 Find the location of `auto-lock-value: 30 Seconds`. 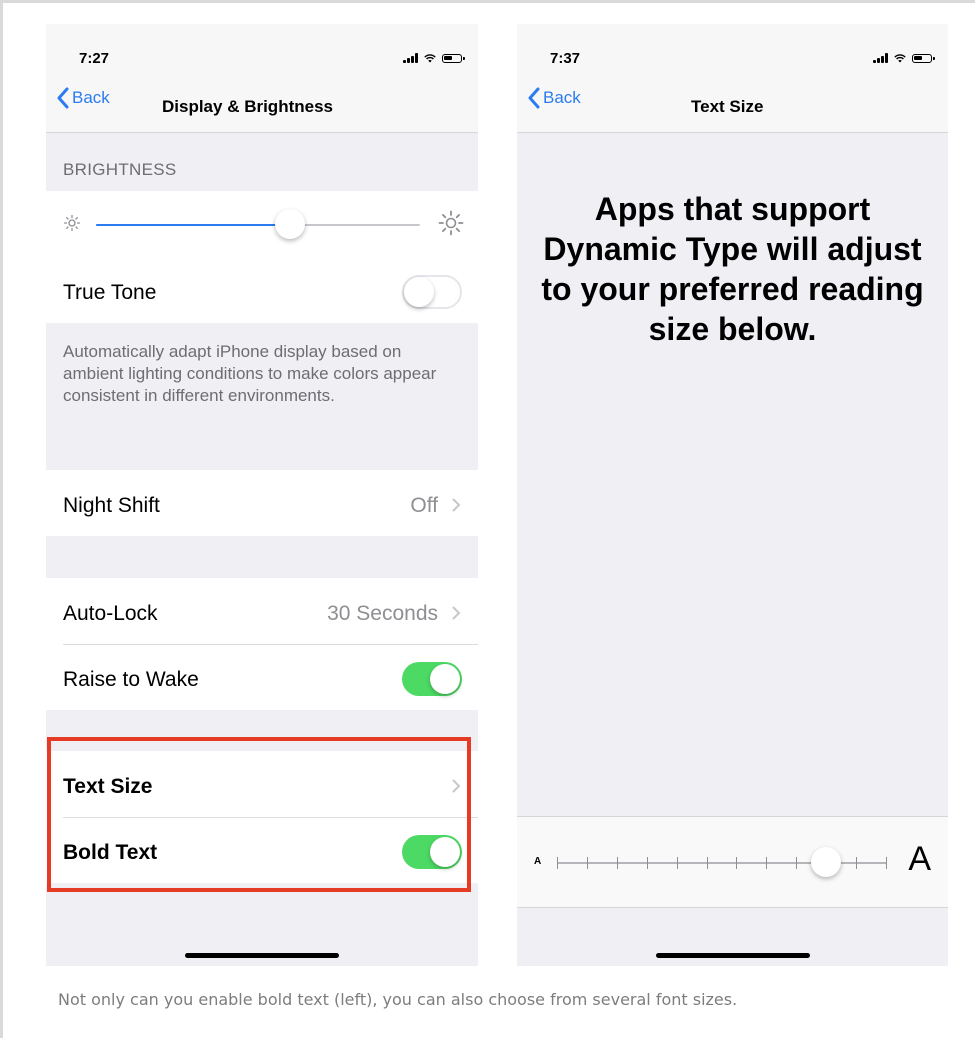

auto-lock-value: 30 Seconds is located at coordinates (382, 613).